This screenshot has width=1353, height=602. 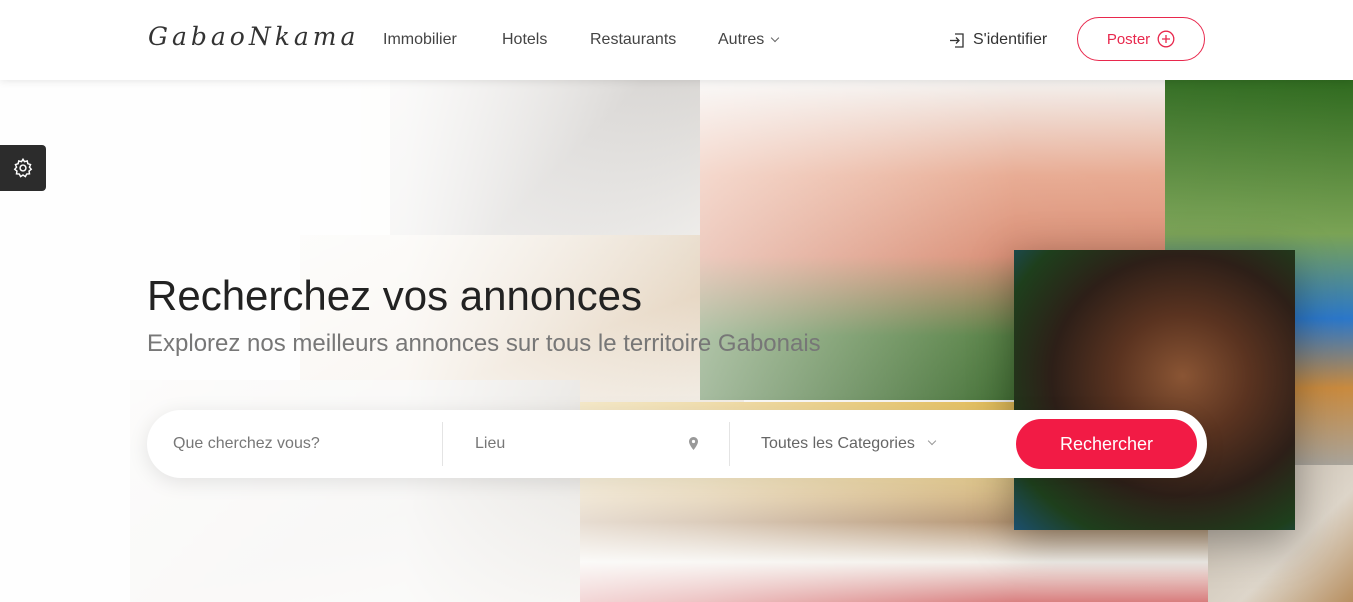 I want to click on gear-icon, so click(x=23, y=167).